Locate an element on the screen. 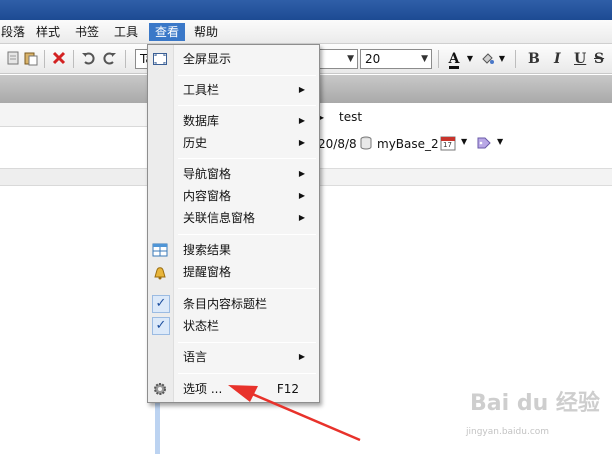 The width and height of the screenshot is (612, 454). underline-button: U is located at coordinates (580, 59).